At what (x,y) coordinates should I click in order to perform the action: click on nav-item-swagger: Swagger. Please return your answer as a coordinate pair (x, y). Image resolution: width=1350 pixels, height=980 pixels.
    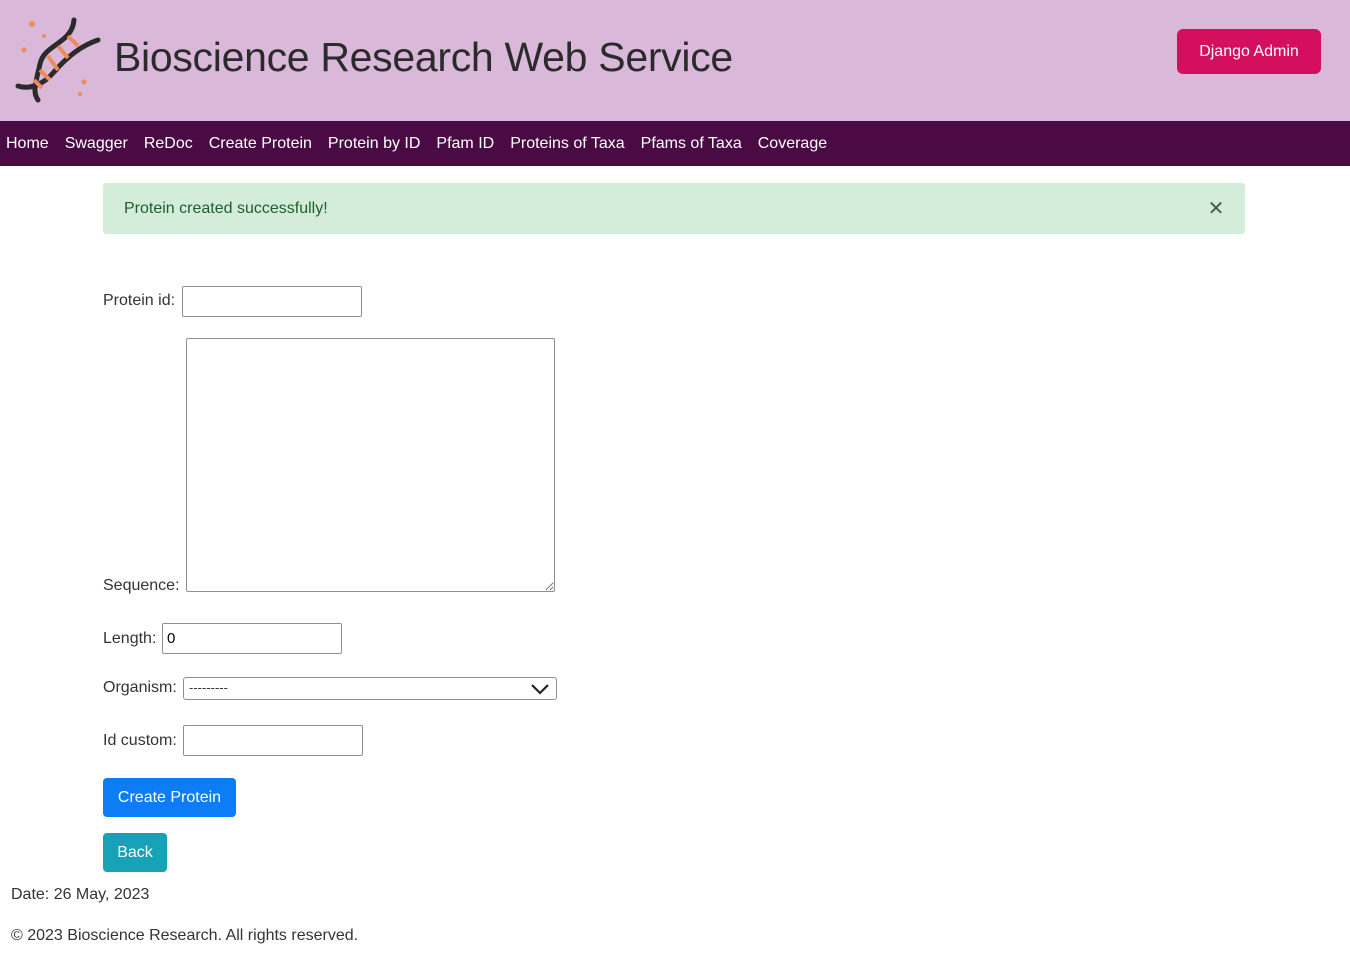
    Looking at the image, I should click on (96, 144).